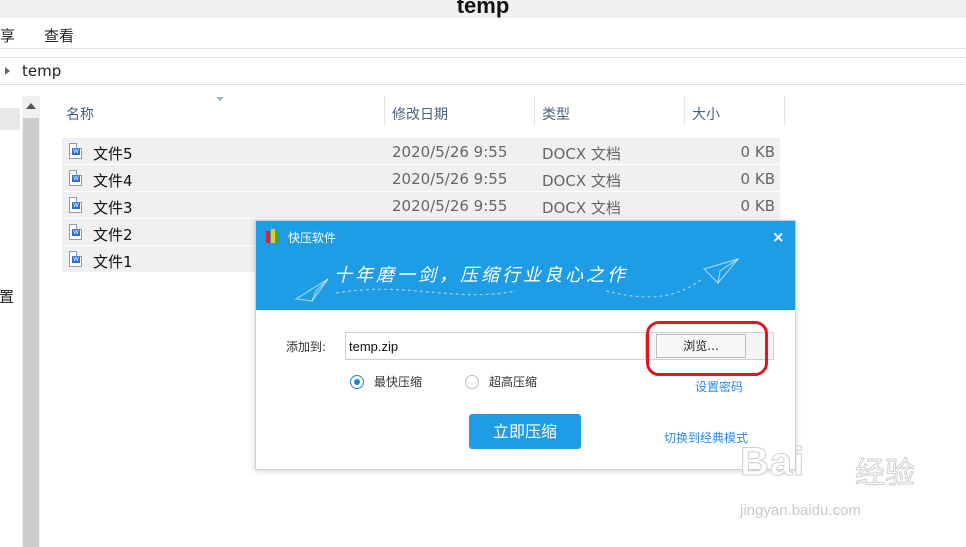  What do you see at coordinates (800, 510) in the screenshot?
I see `watermark-url: jingyan.baidu.com` at bounding box center [800, 510].